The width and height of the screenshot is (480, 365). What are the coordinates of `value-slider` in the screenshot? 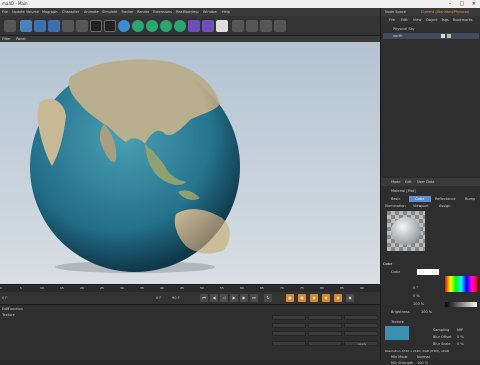 It's located at (461, 304).